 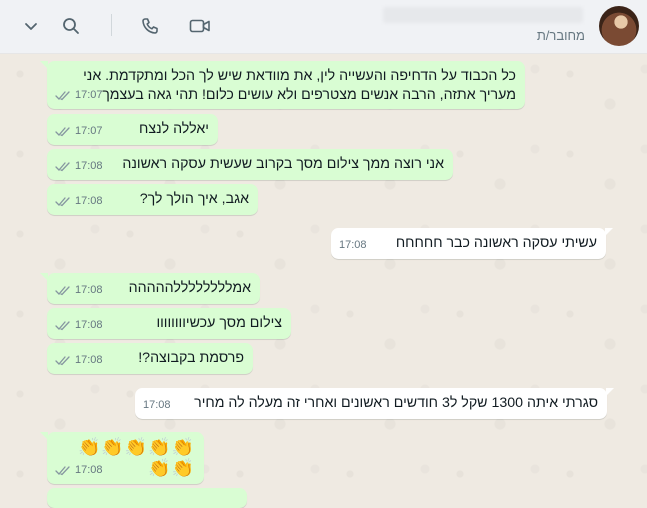 What do you see at coordinates (191, 358) in the screenshot?
I see `message-text: פרסמת בקבוצה?!` at bounding box center [191, 358].